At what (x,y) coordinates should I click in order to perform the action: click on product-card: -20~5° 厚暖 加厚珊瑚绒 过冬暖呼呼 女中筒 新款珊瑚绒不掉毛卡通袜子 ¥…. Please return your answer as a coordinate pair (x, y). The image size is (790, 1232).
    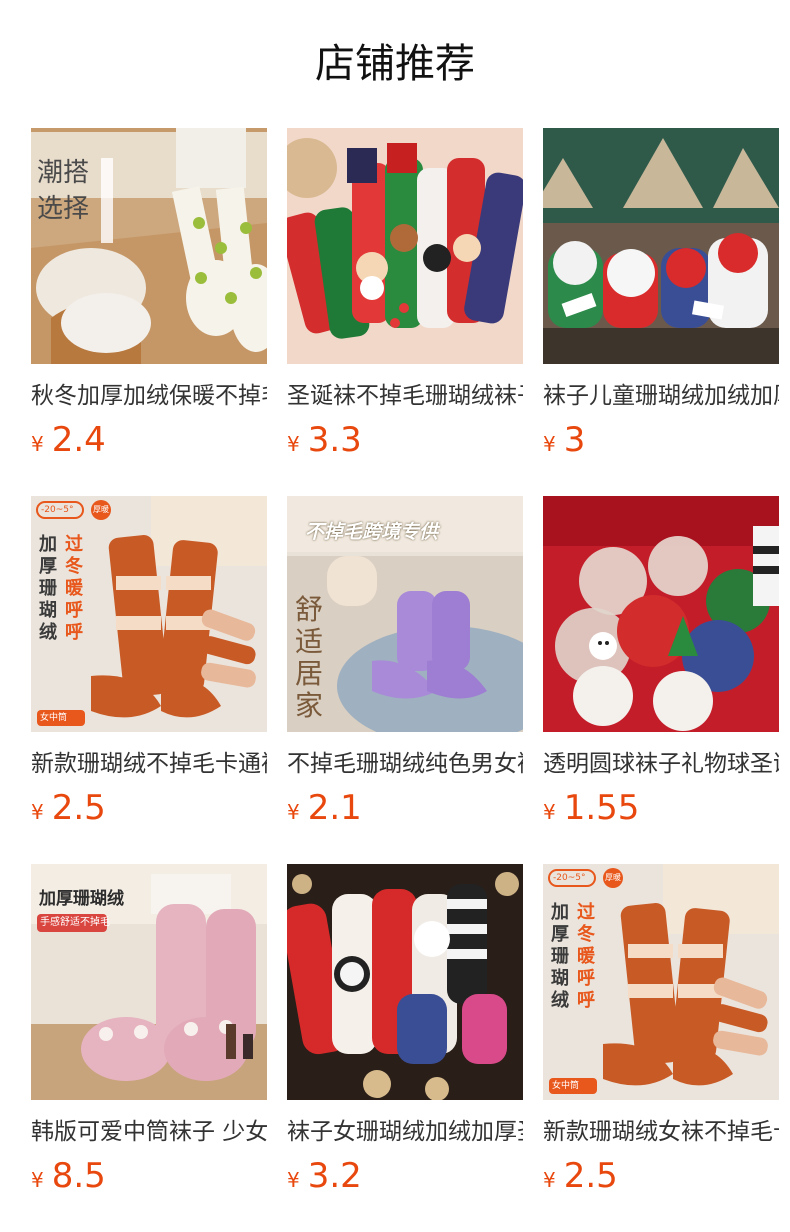
    Looking at the image, I should click on (149, 663).